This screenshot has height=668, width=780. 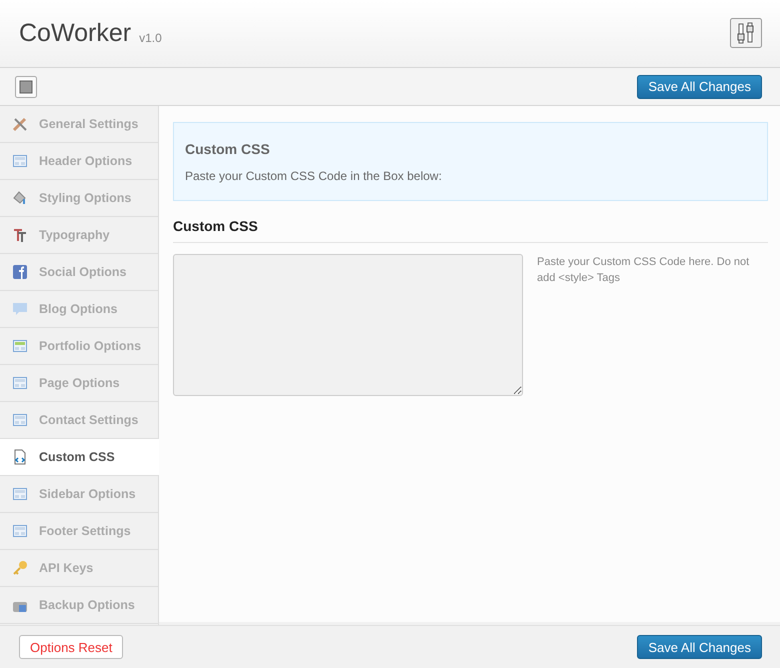 What do you see at coordinates (79, 383) in the screenshot?
I see `sidebar-item: Page Options` at bounding box center [79, 383].